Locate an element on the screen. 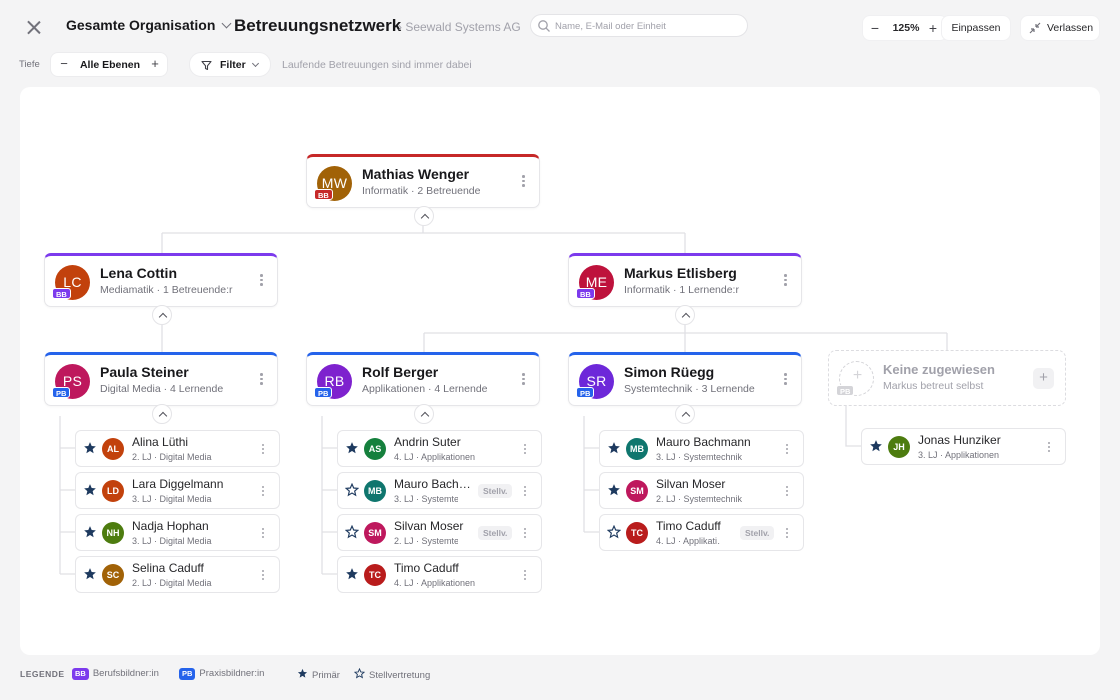 The image size is (1120, 700). chevron-down-icon is located at coordinates (255, 63).